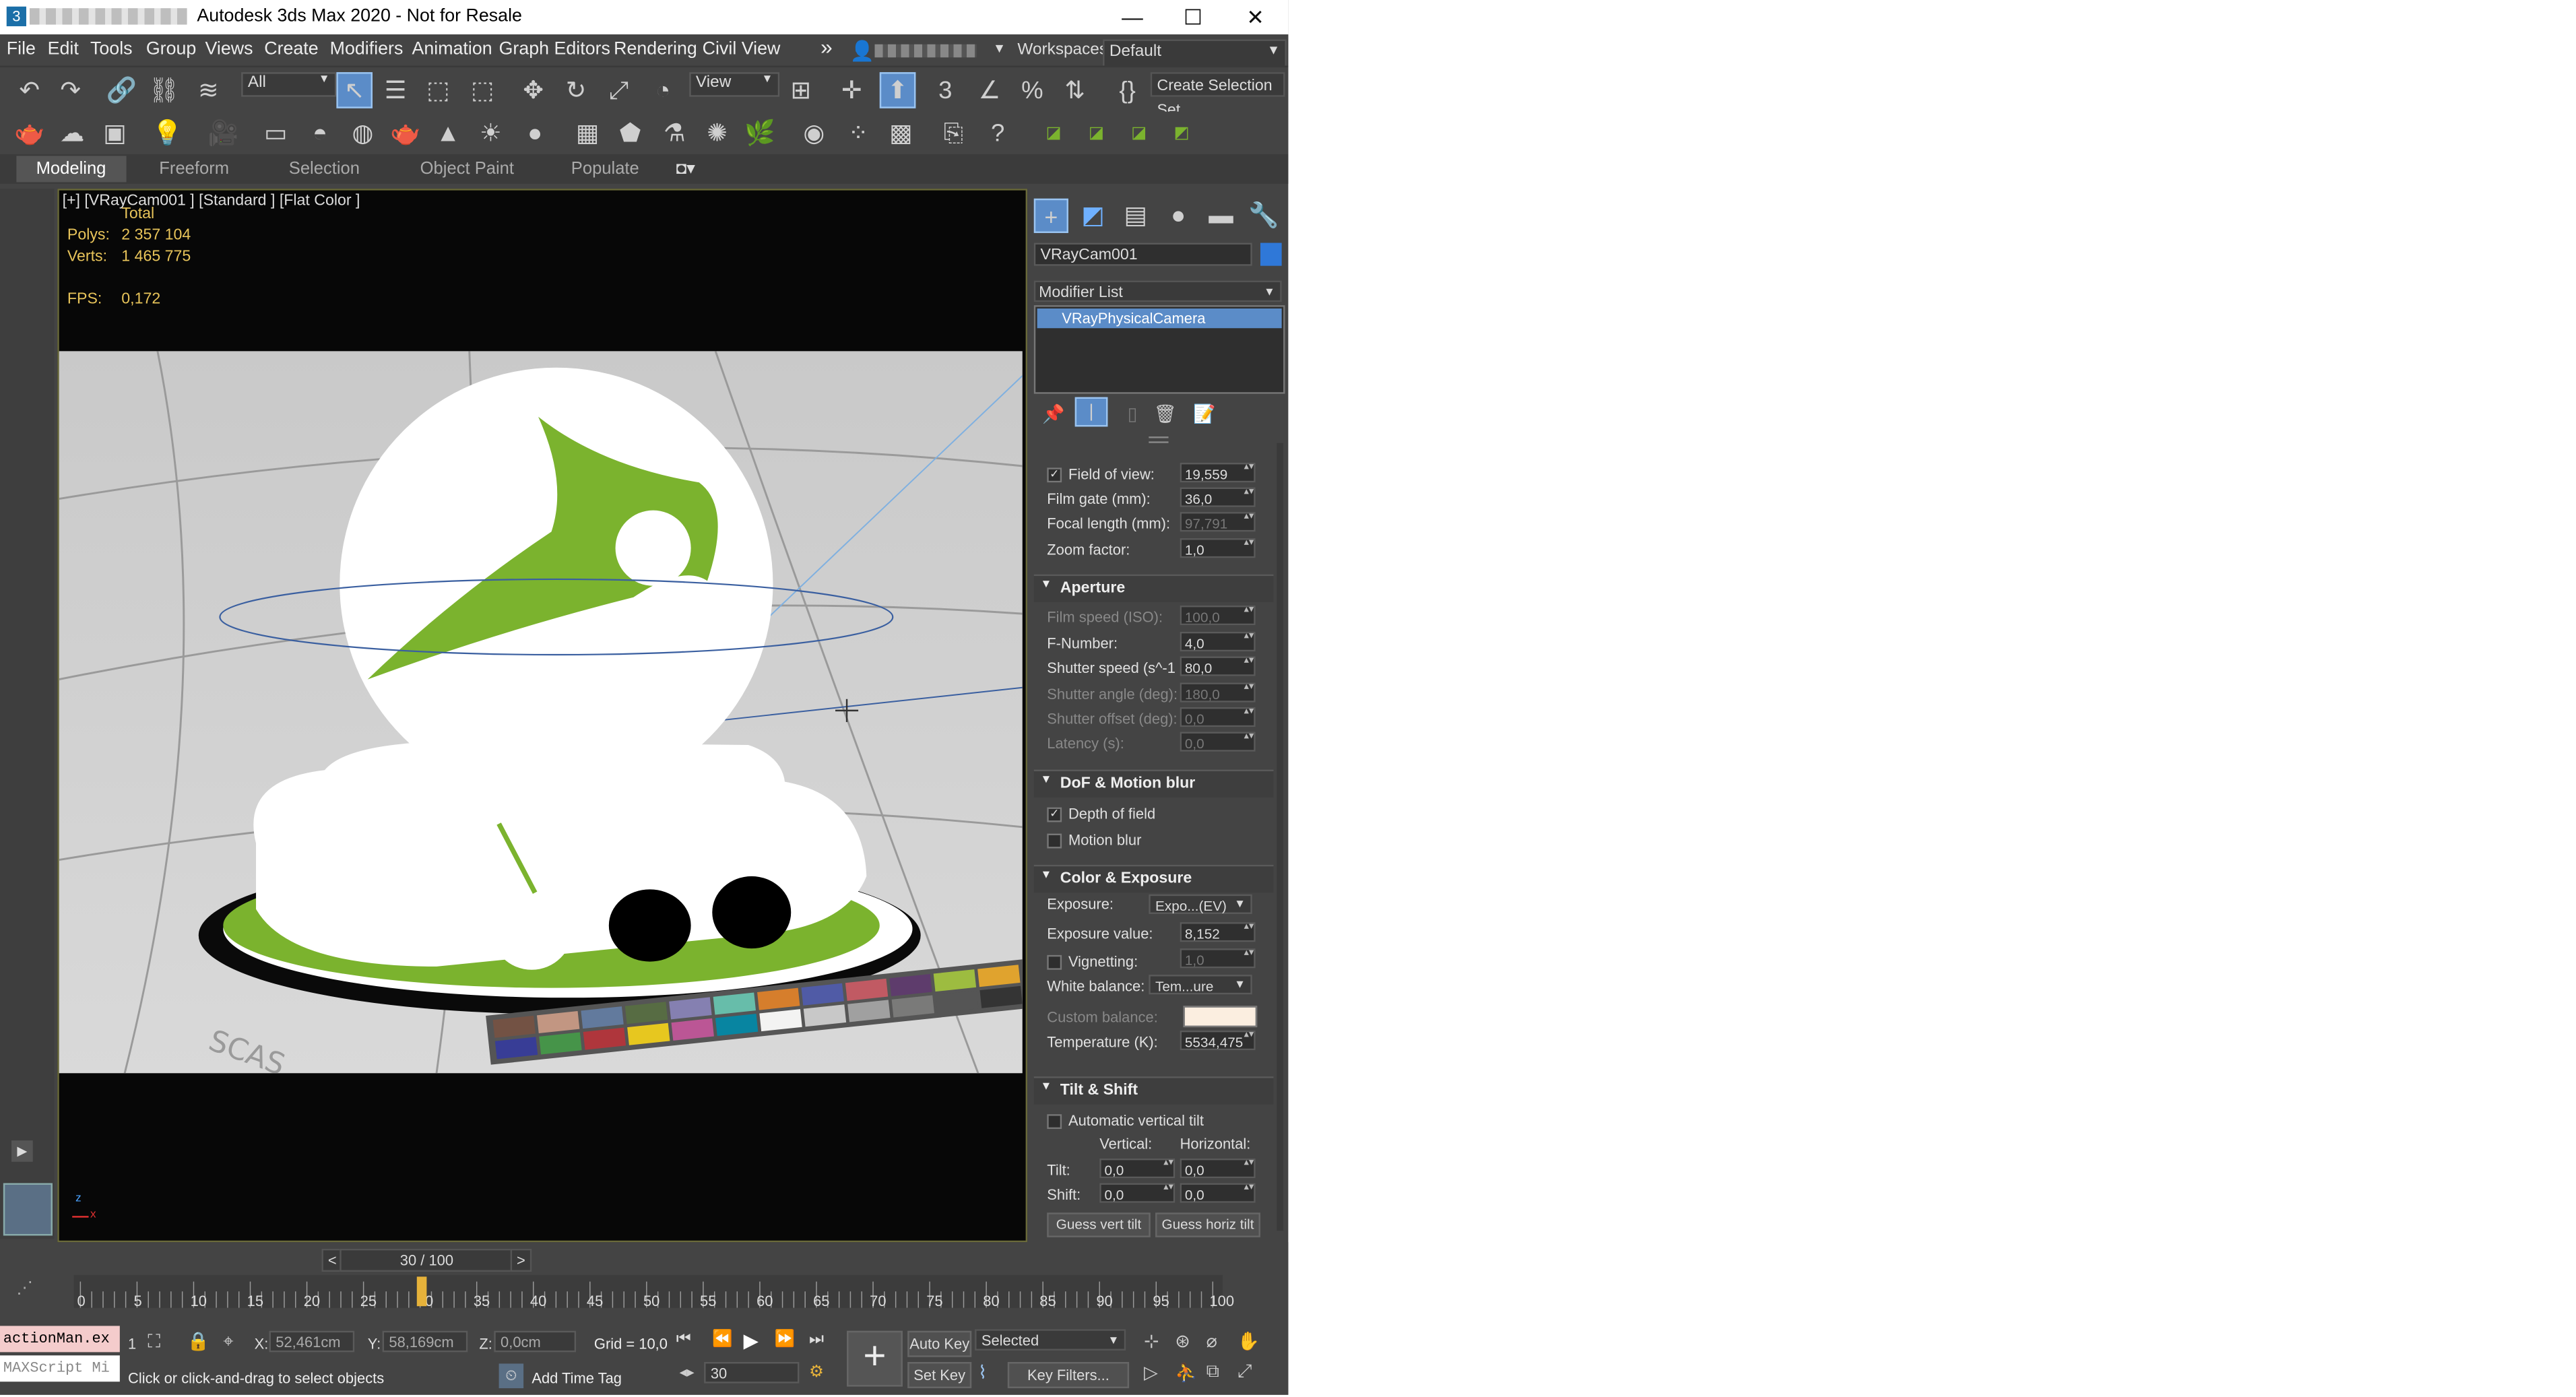 This screenshot has width=2576, height=1397. What do you see at coordinates (851, 91) in the screenshot?
I see `select-manipulate-icon: ✛` at bounding box center [851, 91].